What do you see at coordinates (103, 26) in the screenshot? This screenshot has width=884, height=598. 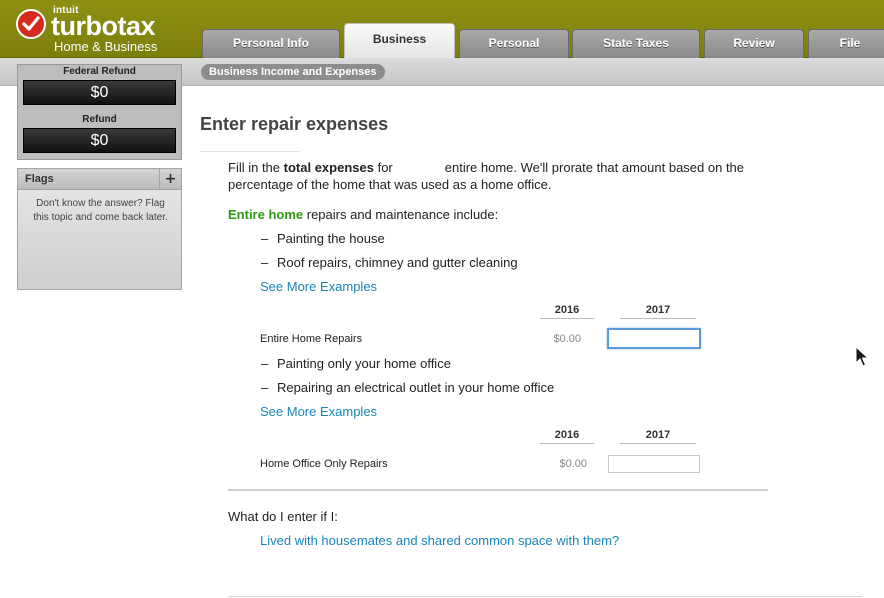 I see `logo-brand-text: turbotax` at bounding box center [103, 26].